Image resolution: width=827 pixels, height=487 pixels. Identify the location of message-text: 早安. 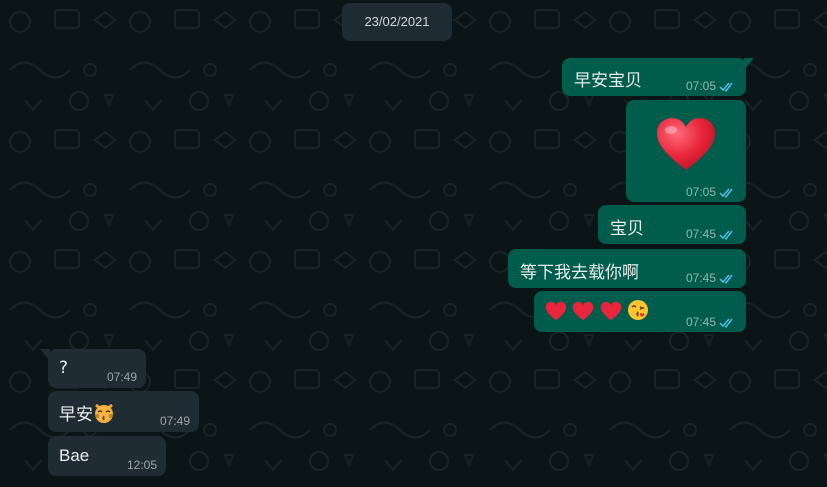
(76, 415).